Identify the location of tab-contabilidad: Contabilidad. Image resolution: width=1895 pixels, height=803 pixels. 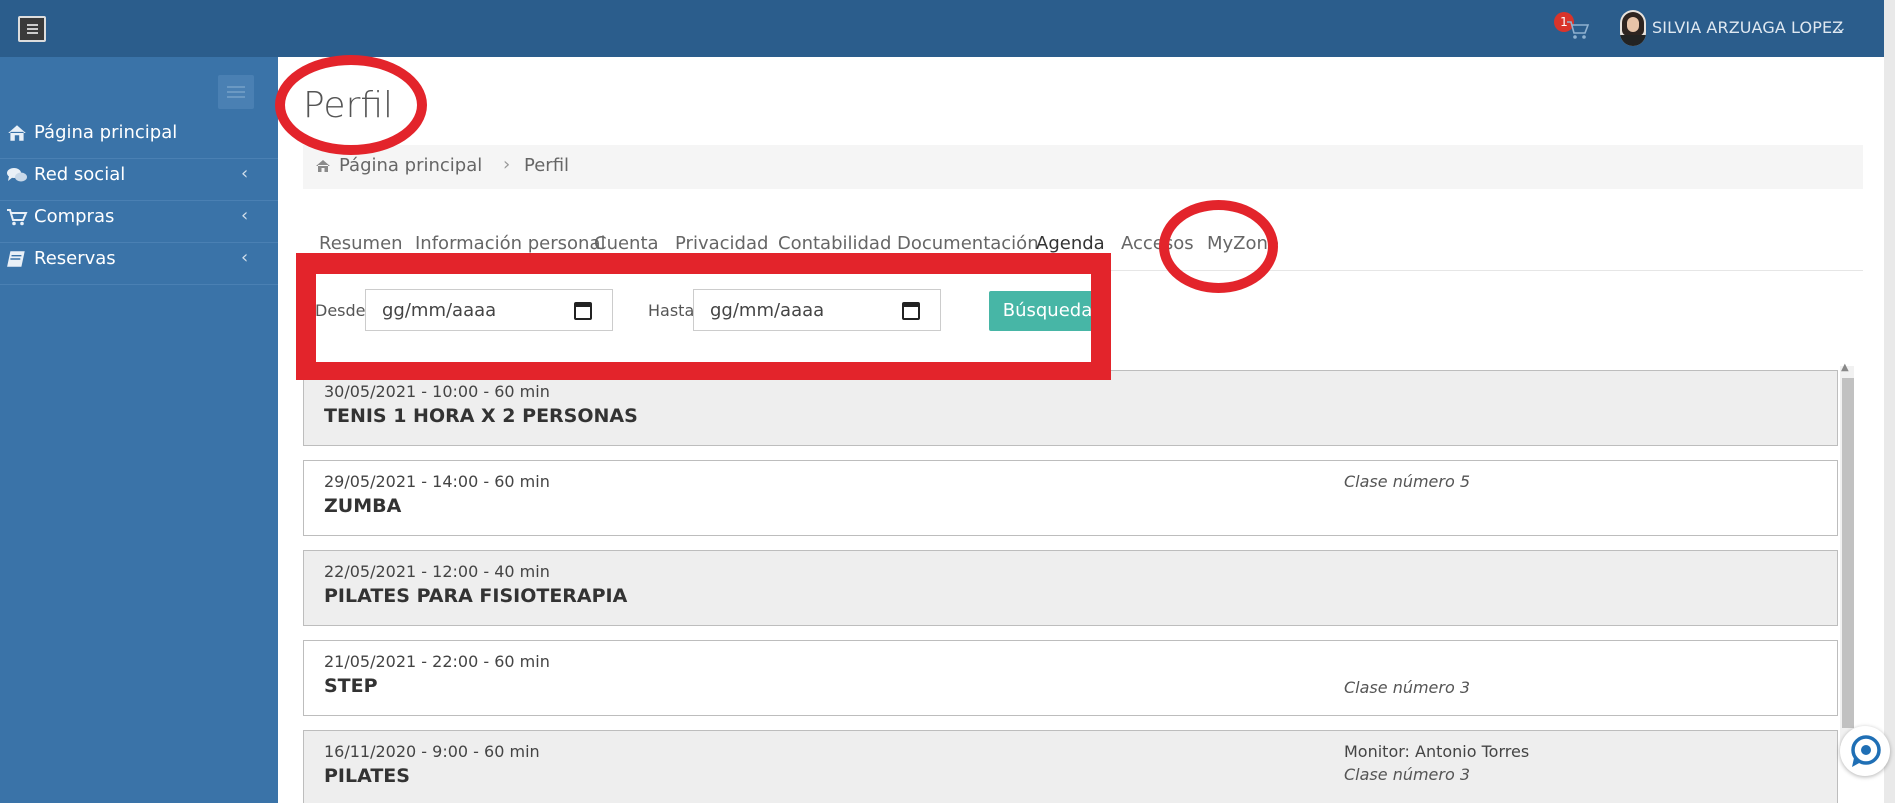
(834, 243).